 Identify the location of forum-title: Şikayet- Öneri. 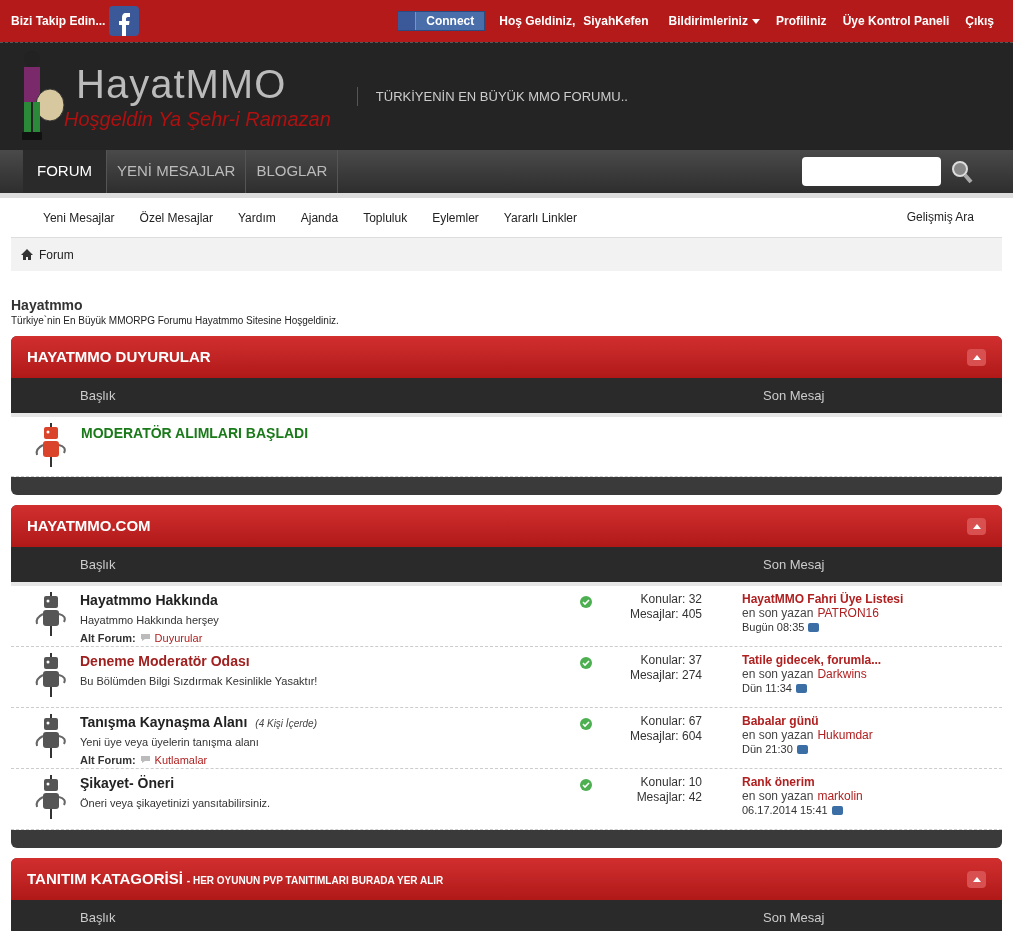
(127, 783).